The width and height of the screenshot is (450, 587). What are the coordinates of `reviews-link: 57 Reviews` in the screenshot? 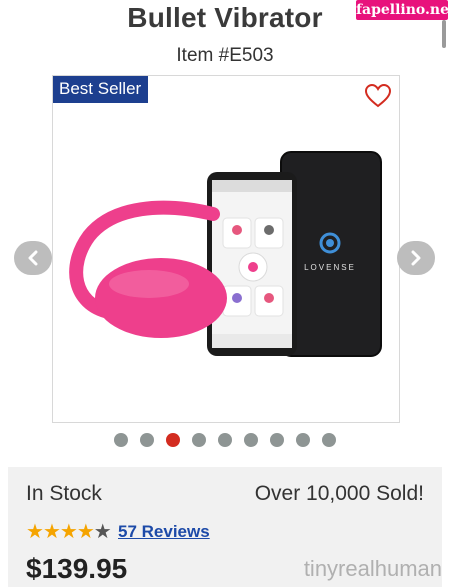 It's located at (164, 532).